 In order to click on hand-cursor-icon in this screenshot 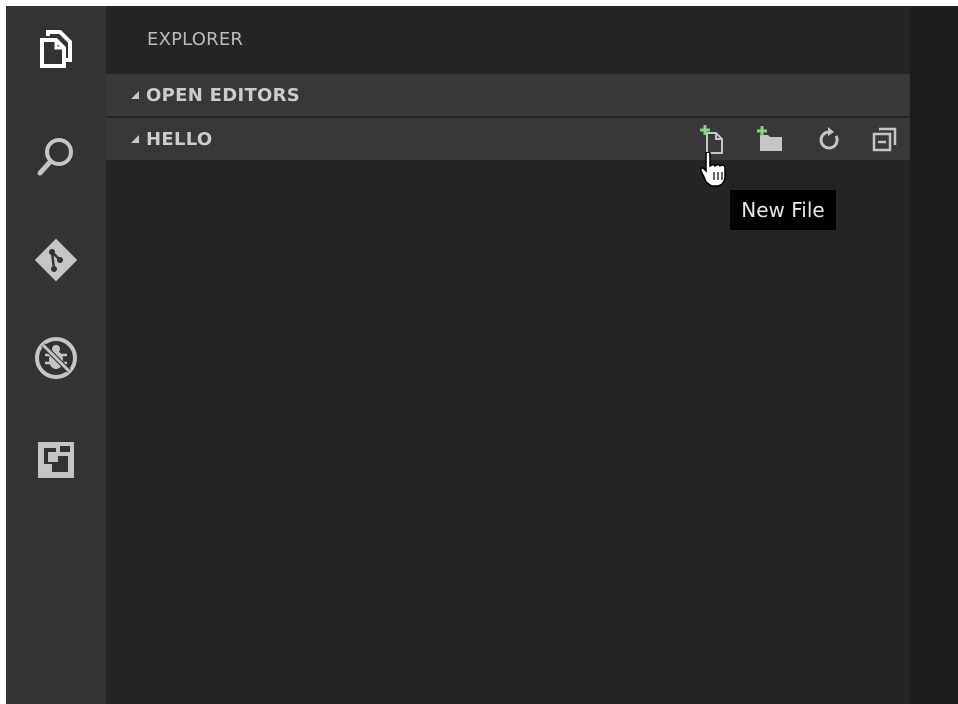, I will do `click(713, 169)`.